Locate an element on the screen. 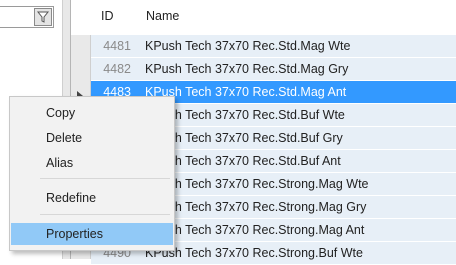  menu-item-redefine: Redefine is located at coordinates (92, 198).